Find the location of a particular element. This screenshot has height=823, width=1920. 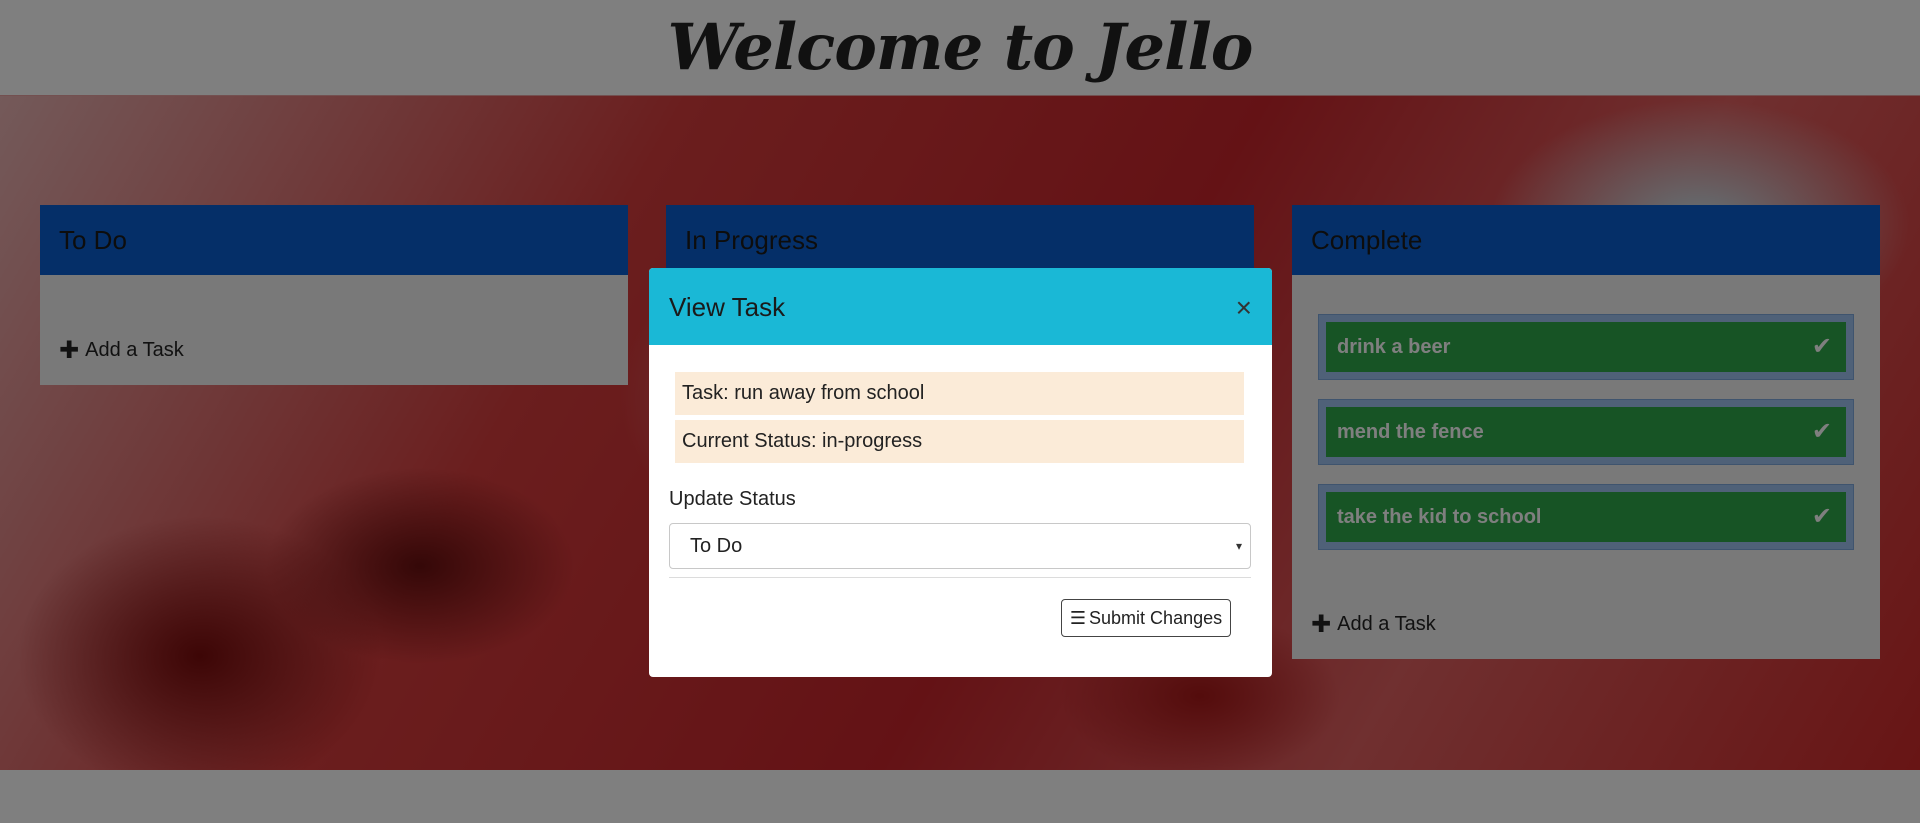

list-icon: ☰ is located at coordinates (1078, 618).